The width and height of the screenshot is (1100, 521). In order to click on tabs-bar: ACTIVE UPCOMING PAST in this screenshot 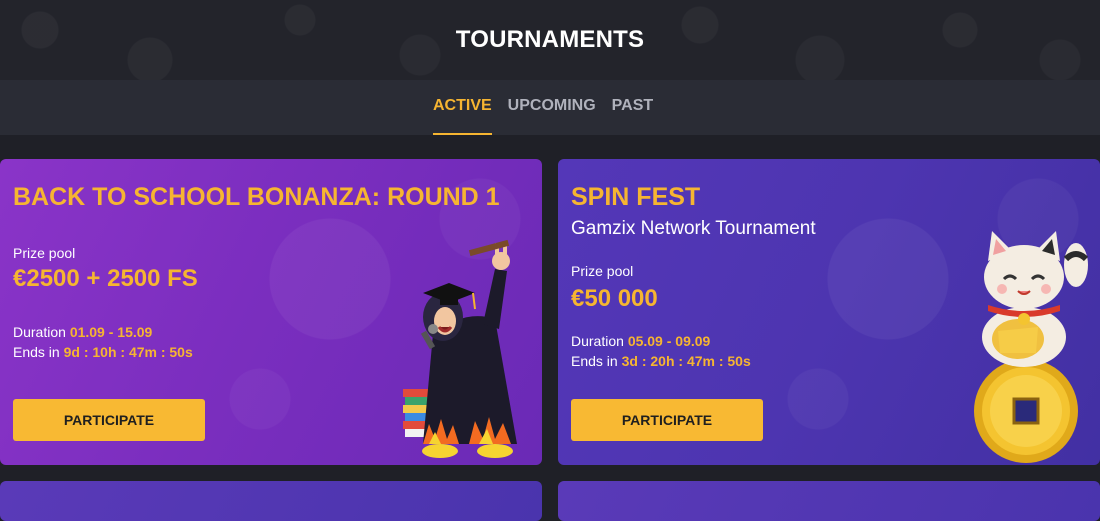, I will do `click(550, 107)`.